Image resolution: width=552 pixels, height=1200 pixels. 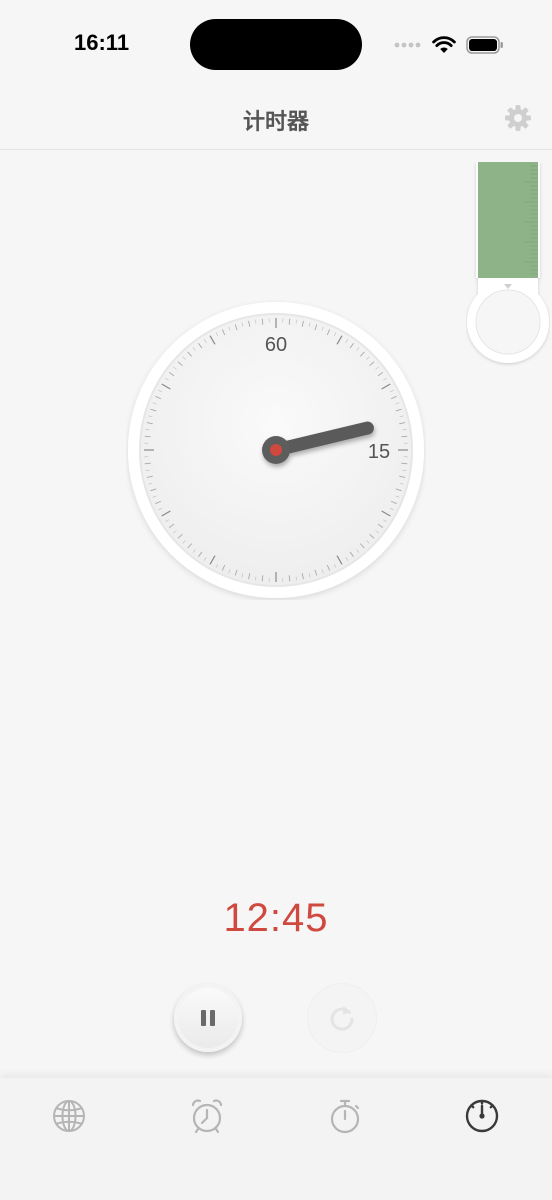 What do you see at coordinates (102, 42) in the screenshot?
I see `status-time: 16:11` at bounding box center [102, 42].